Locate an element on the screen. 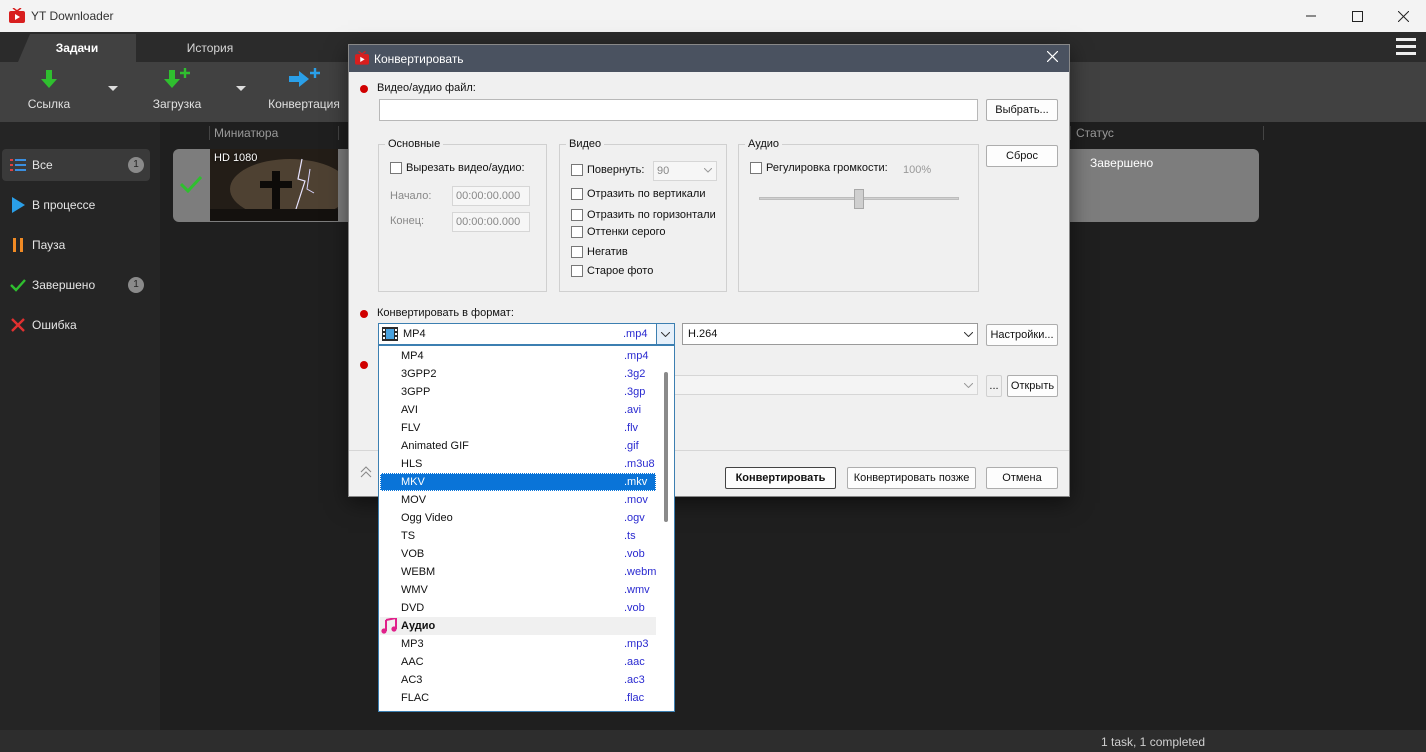 The height and width of the screenshot is (752, 1426). dropdown-option: FLAC .flac is located at coordinates (518, 698).